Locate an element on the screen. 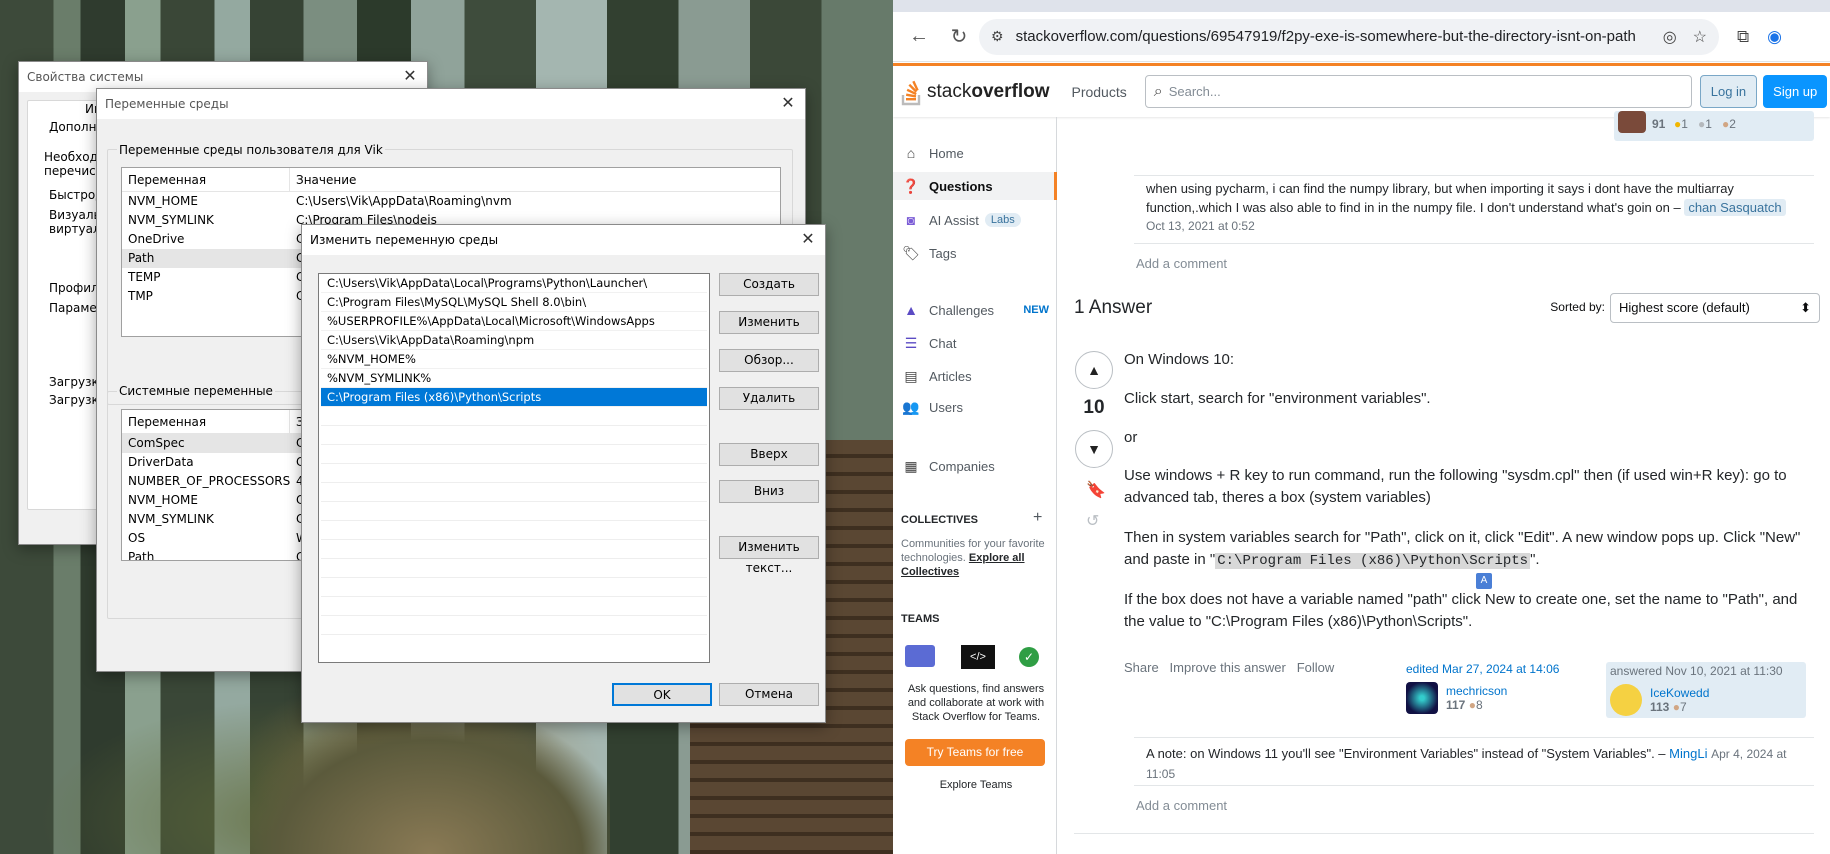 This screenshot has width=1830, height=854. sort-value: Highest score (default) is located at coordinates (1684, 307).